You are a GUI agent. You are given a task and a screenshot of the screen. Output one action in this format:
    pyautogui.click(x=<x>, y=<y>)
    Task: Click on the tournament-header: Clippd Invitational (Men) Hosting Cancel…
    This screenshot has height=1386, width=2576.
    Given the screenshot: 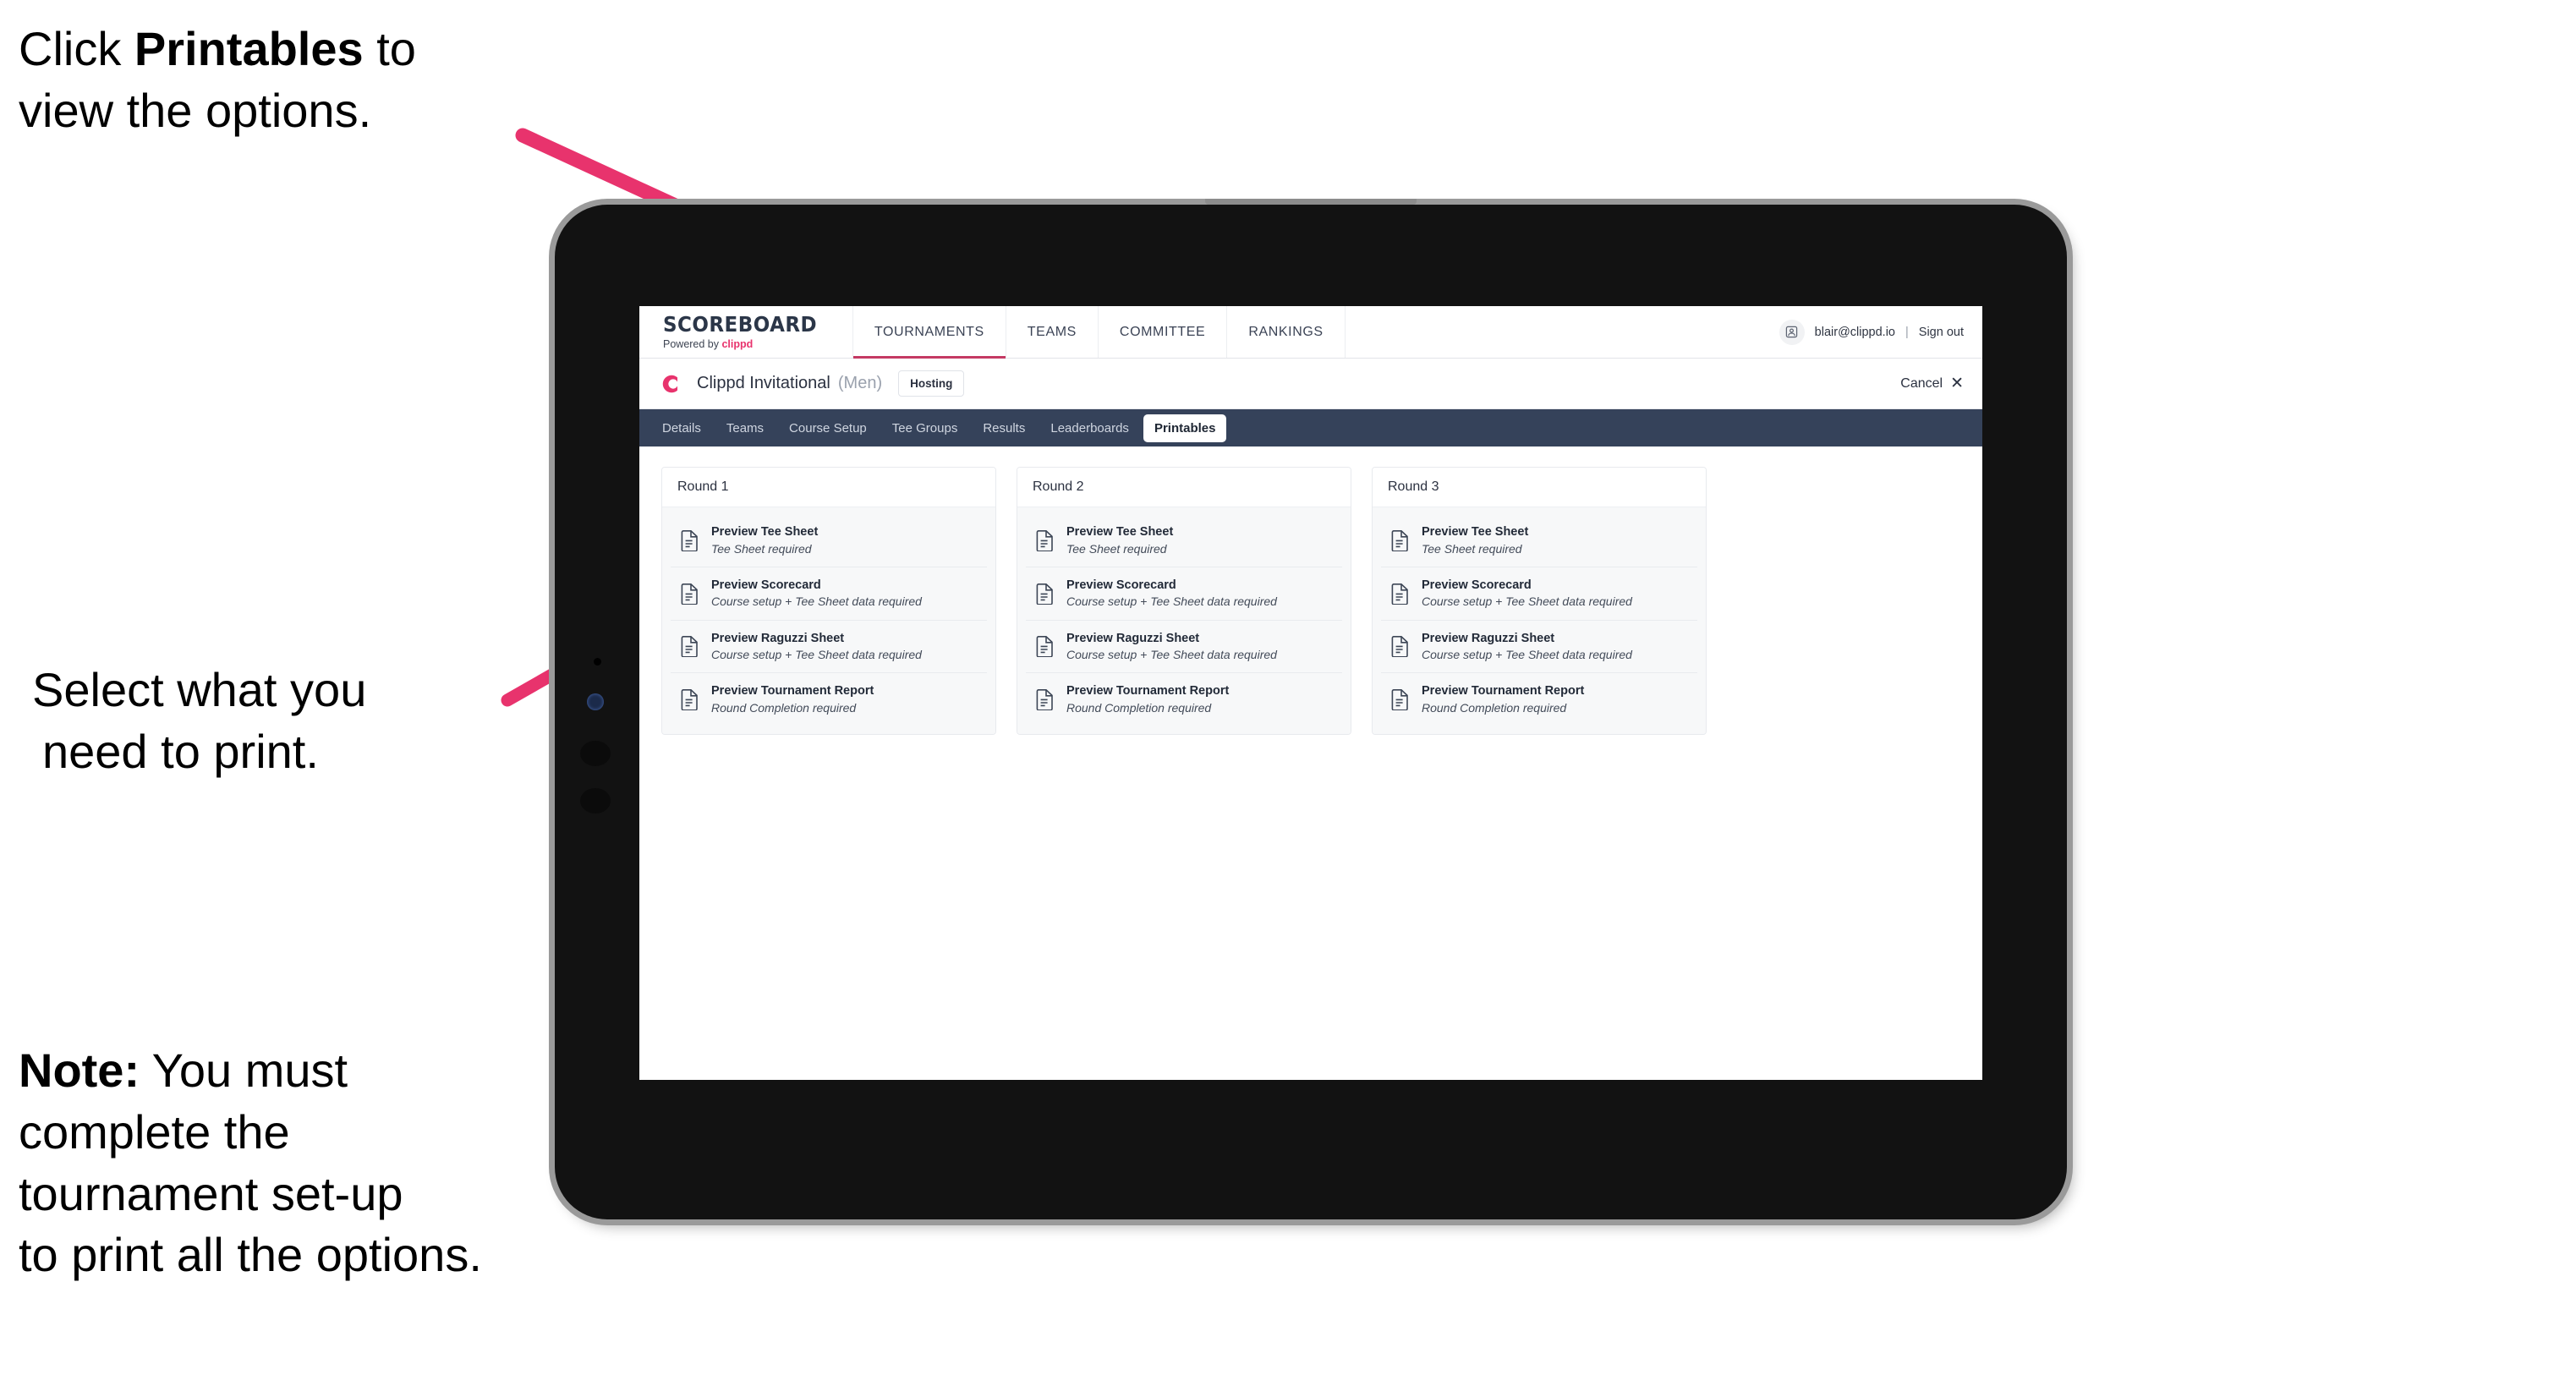 What is the action you would take?
    pyautogui.click(x=1310, y=384)
    